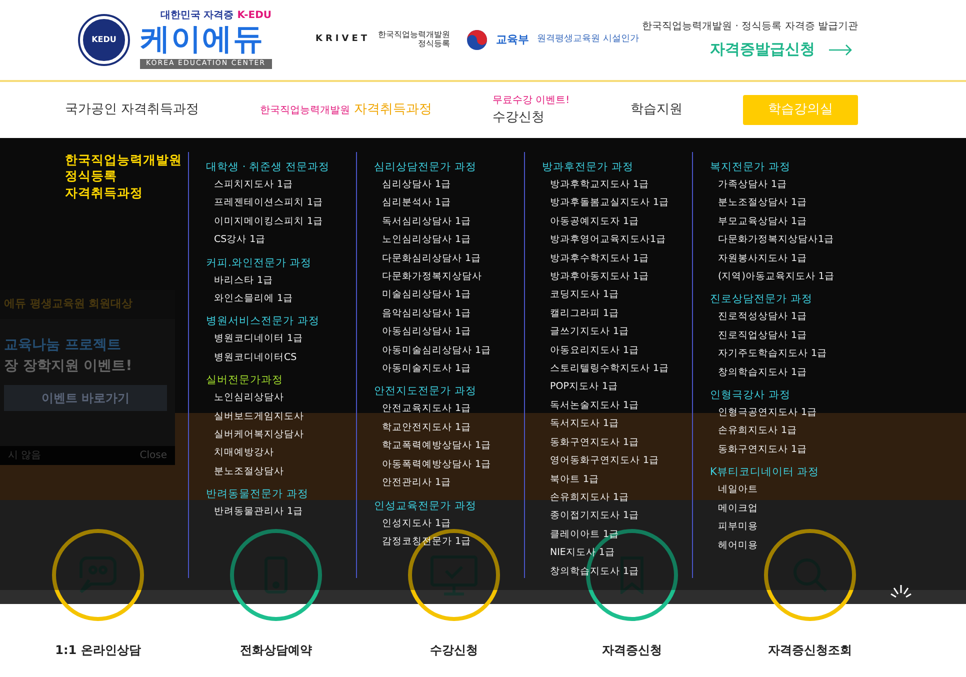 The height and width of the screenshot is (677, 966). What do you see at coordinates (281, 512) in the screenshot?
I see `menu-item: 반려동물관리사 1급` at bounding box center [281, 512].